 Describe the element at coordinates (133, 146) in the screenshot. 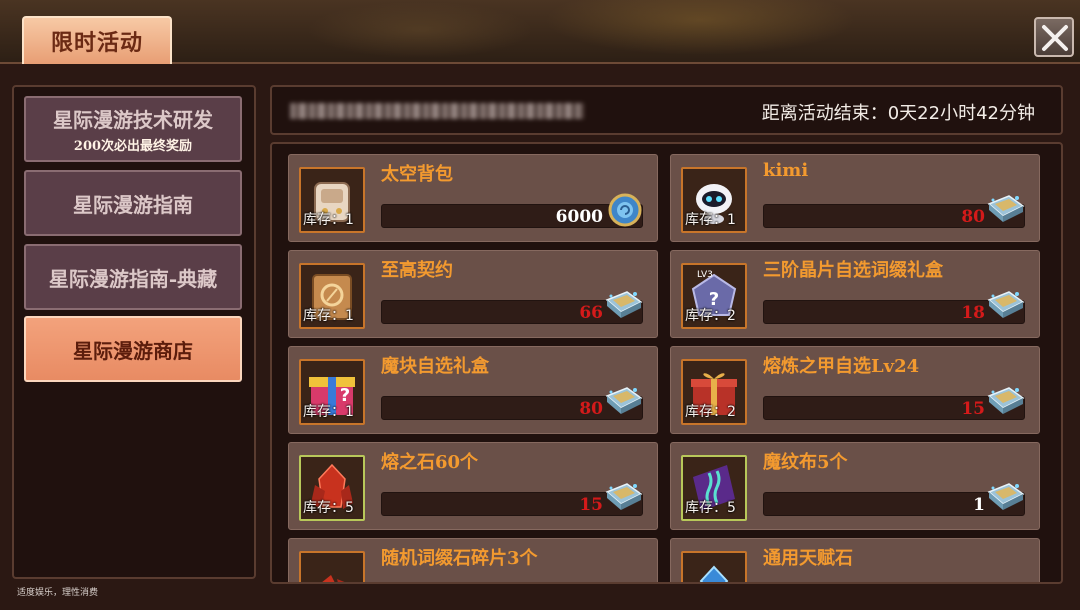

I see `sidebar-item-sublabel: 200次必出最终奖励` at that location.